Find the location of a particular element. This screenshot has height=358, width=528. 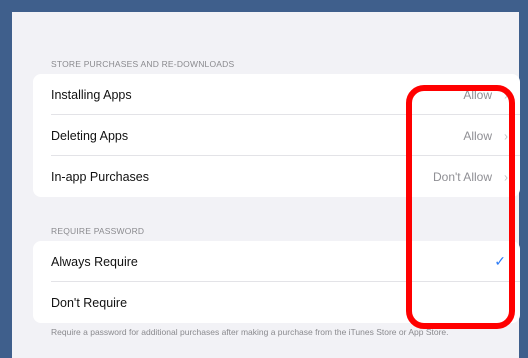

always-require-label: Always Require is located at coordinates (94, 261).